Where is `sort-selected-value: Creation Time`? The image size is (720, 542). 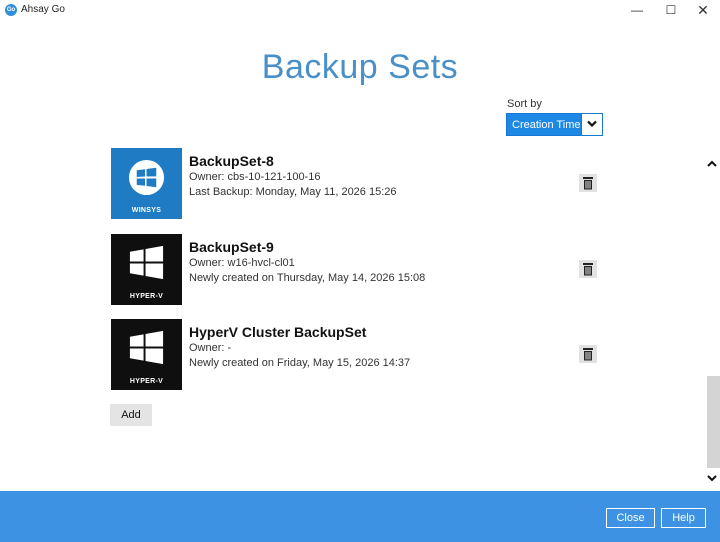
sort-selected-value: Creation Time is located at coordinates (546, 125).